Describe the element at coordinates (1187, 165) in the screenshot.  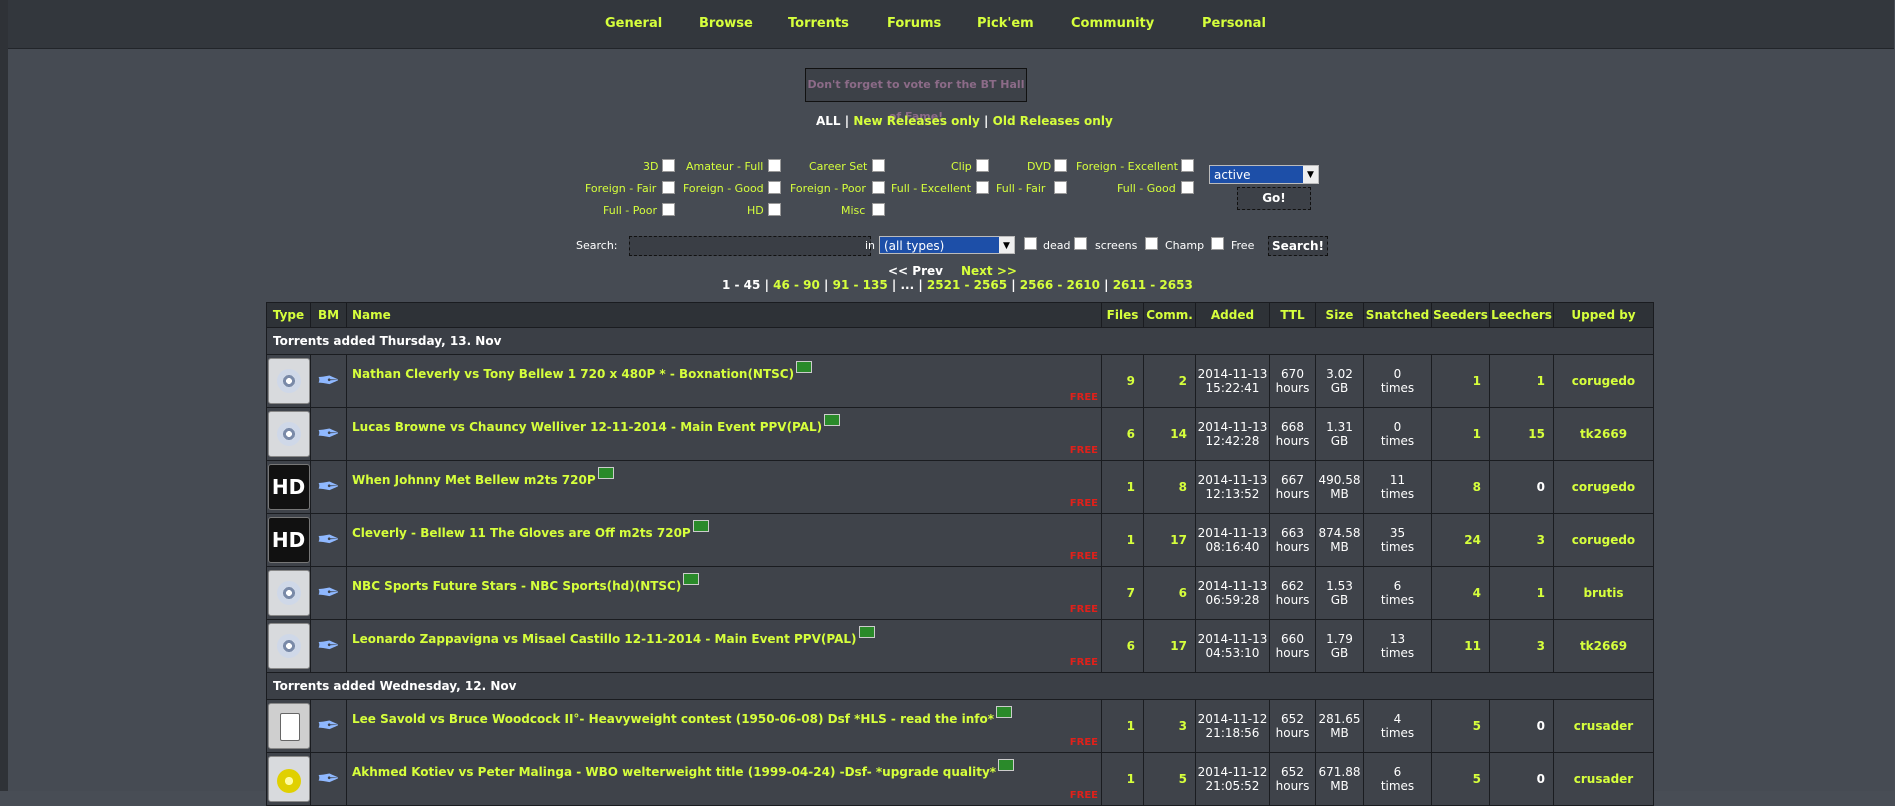
I see `cat-checkbox-foreign-excellent` at that location.